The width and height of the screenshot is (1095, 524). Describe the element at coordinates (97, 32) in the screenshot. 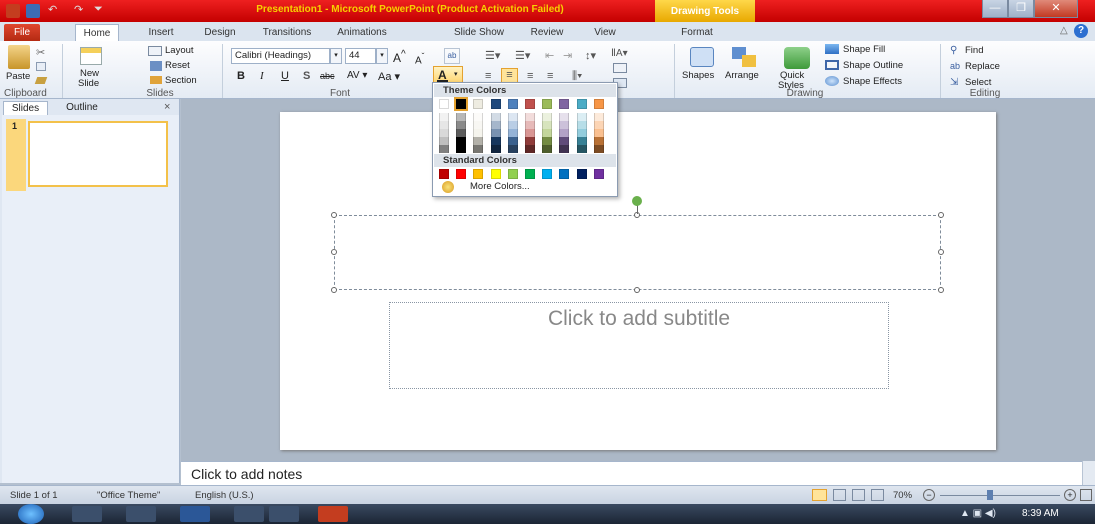

I see `tab-home: Home` at that location.